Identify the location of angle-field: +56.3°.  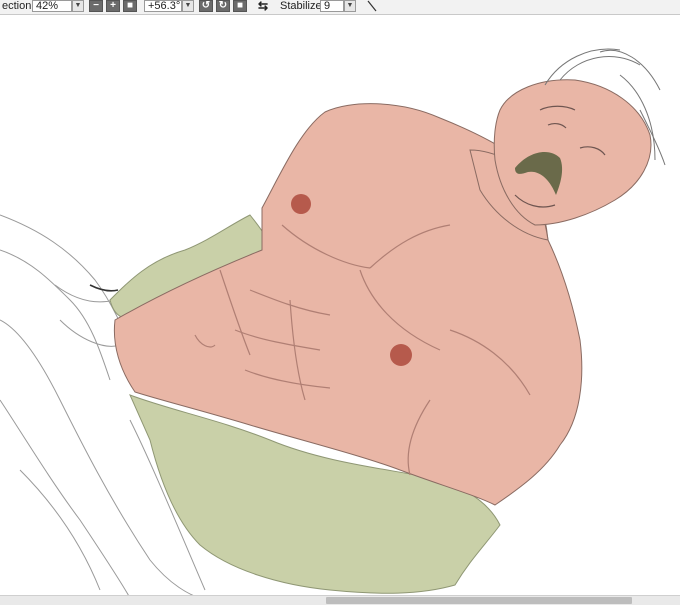
(163, 6).